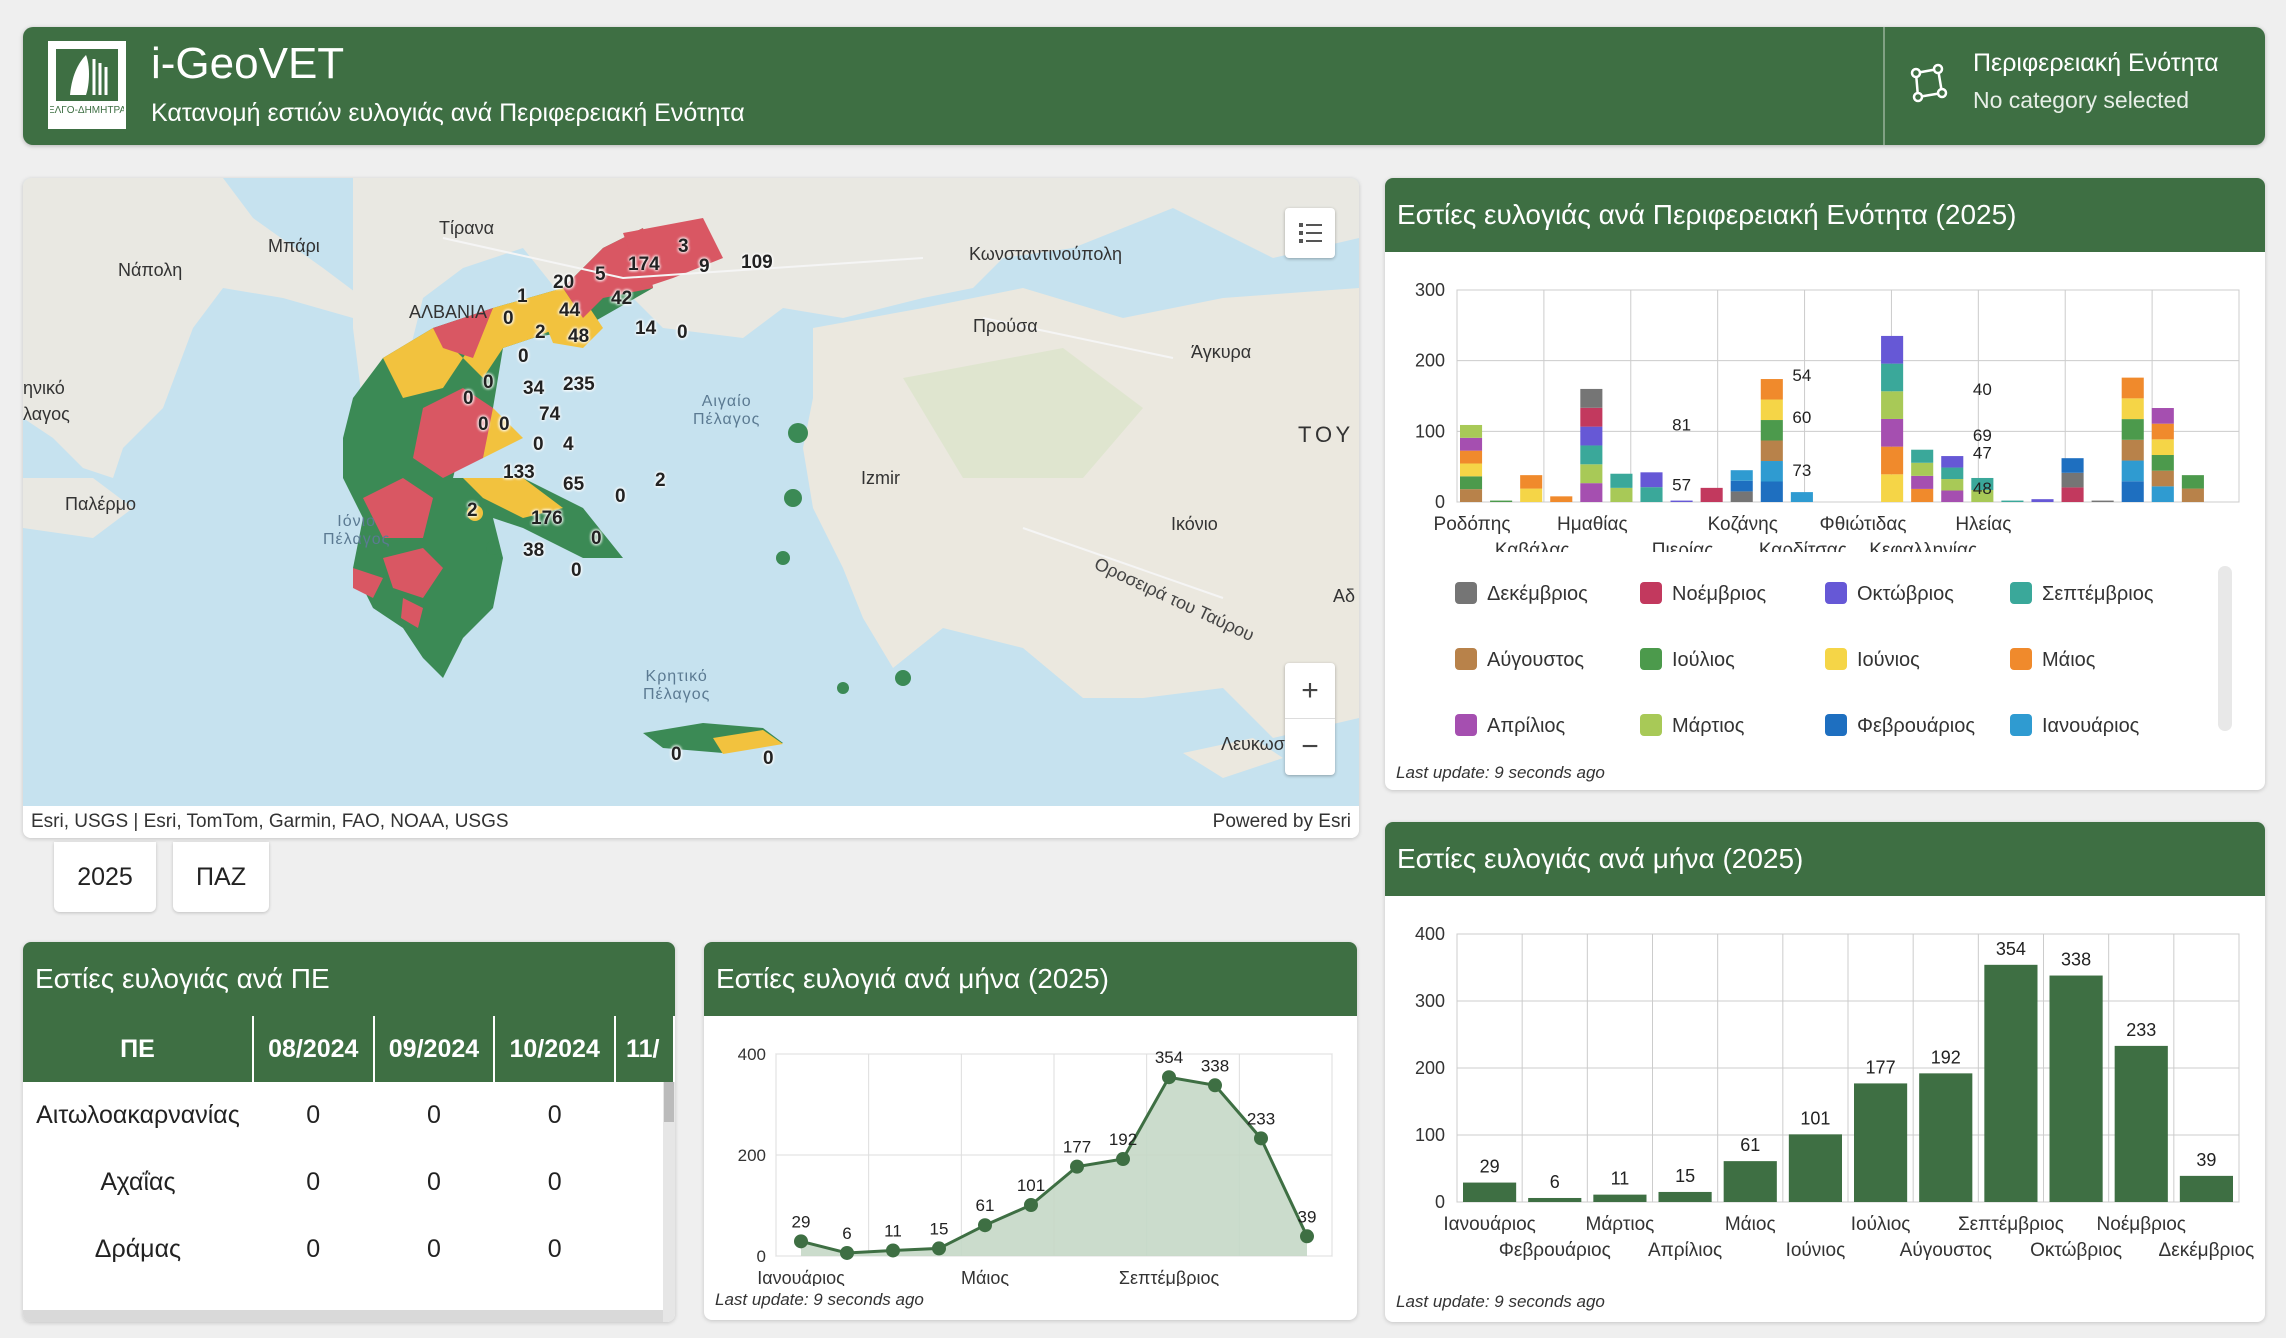 The width and height of the screenshot is (2286, 1338). I want to click on legend-item: Απρίλιος, so click(1510, 726).